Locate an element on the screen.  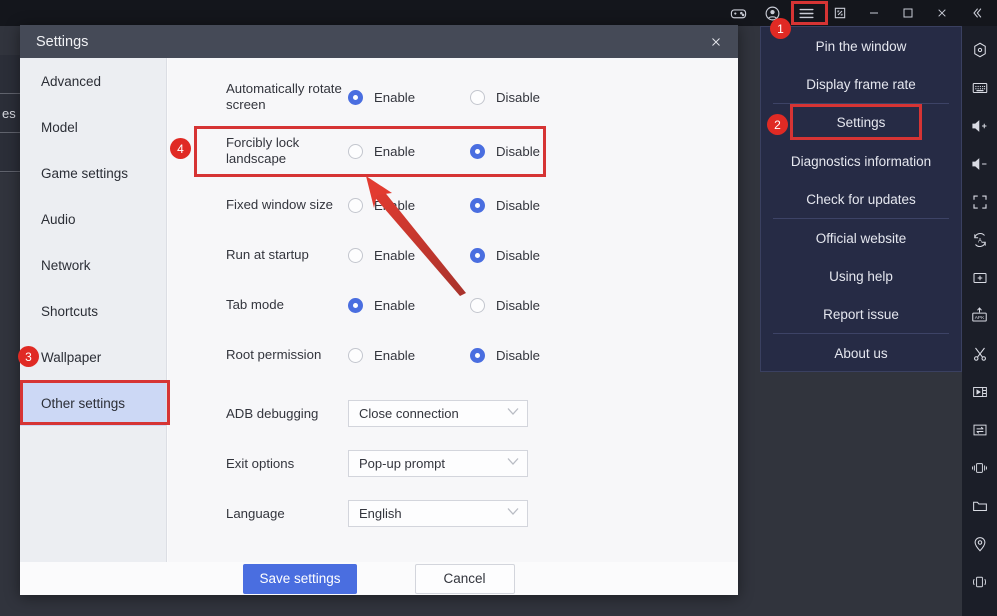
annotation-badge-3: 3 is located at coordinates (28, 356).